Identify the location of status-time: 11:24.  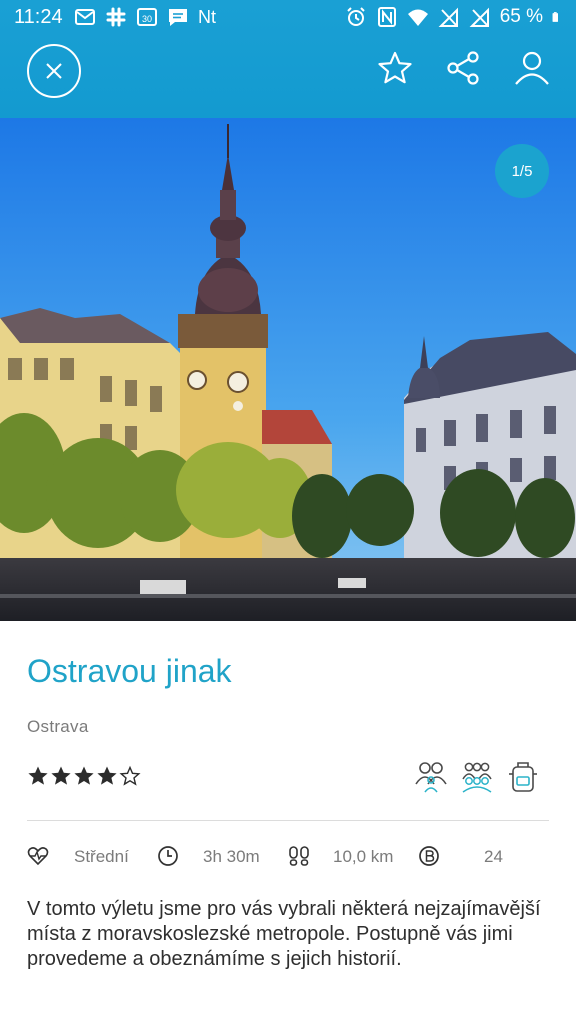
(38, 17).